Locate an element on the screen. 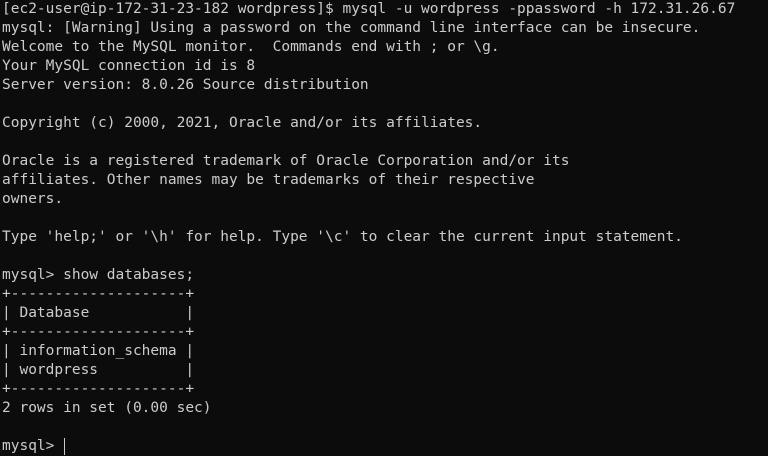 The width and height of the screenshot is (768, 456). trademark-line-3: owners. is located at coordinates (33, 199).